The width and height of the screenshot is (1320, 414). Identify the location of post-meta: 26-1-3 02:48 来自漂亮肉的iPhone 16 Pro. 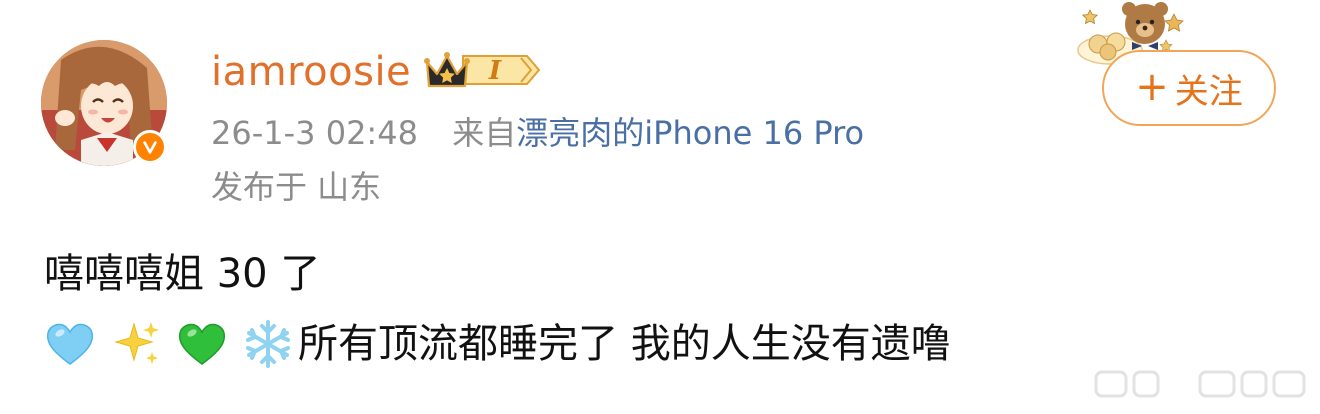
(537, 133).